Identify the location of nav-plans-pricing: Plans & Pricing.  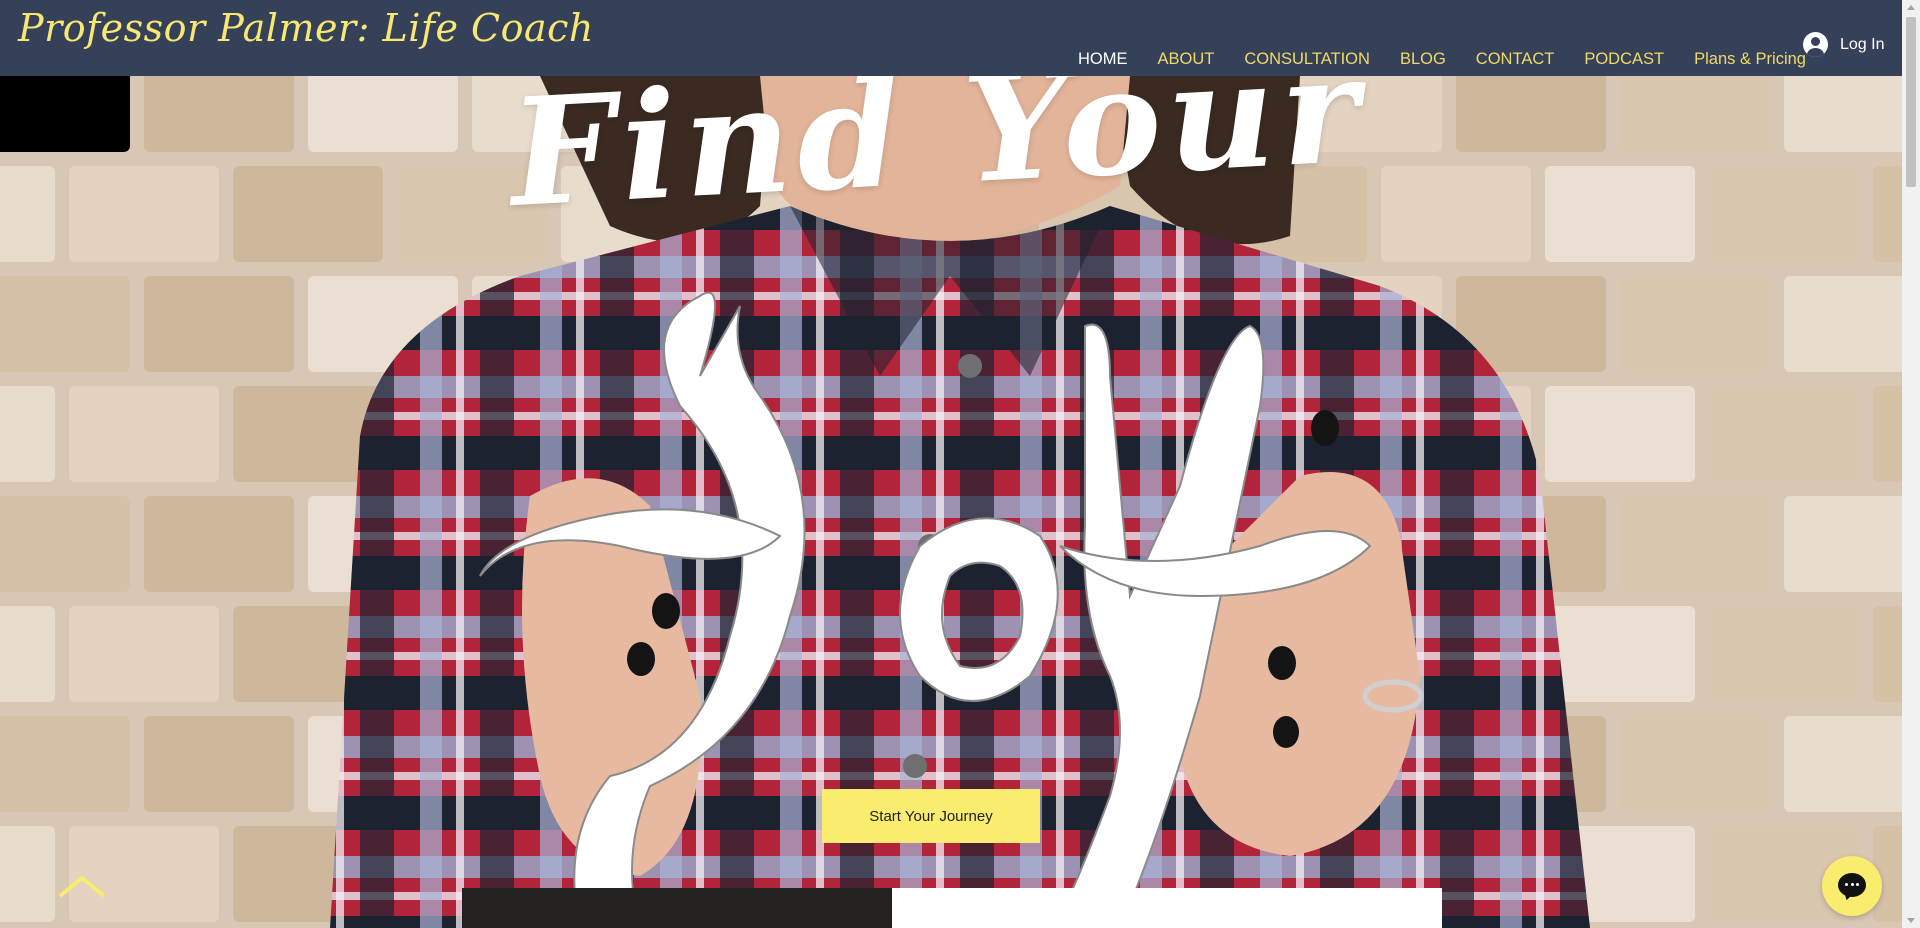
(1750, 59).